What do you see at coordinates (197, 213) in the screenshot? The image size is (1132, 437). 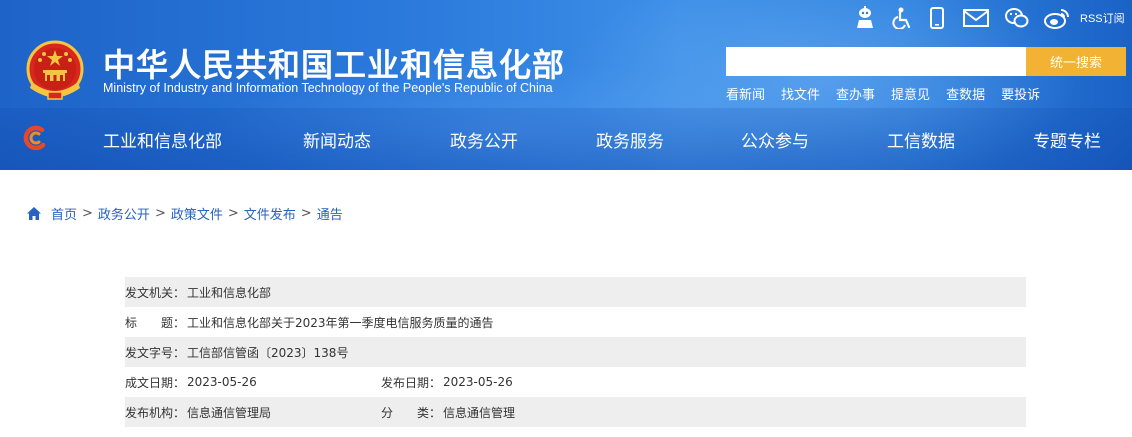 I see `breadcrumb-policy-docs: 政策文件` at bounding box center [197, 213].